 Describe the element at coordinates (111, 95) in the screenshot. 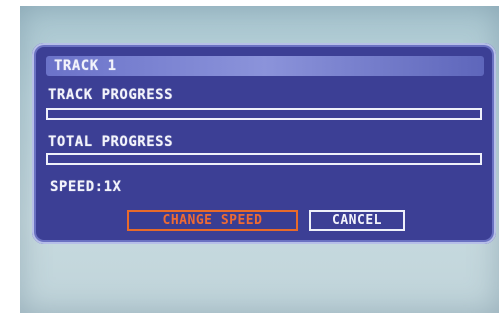

I see `track-progress-label: TRACK PROGRESS` at that location.